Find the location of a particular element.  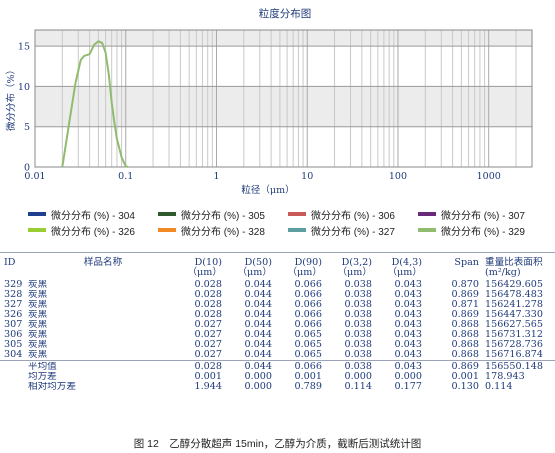

col-header-d50: D(50) （μm） is located at coordinates (254, 267).